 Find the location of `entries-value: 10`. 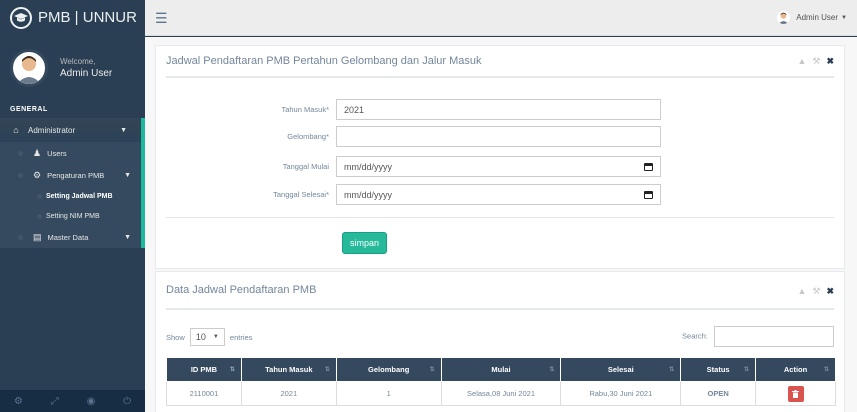

entries-value: 10 is located at coordinates (200, 336).